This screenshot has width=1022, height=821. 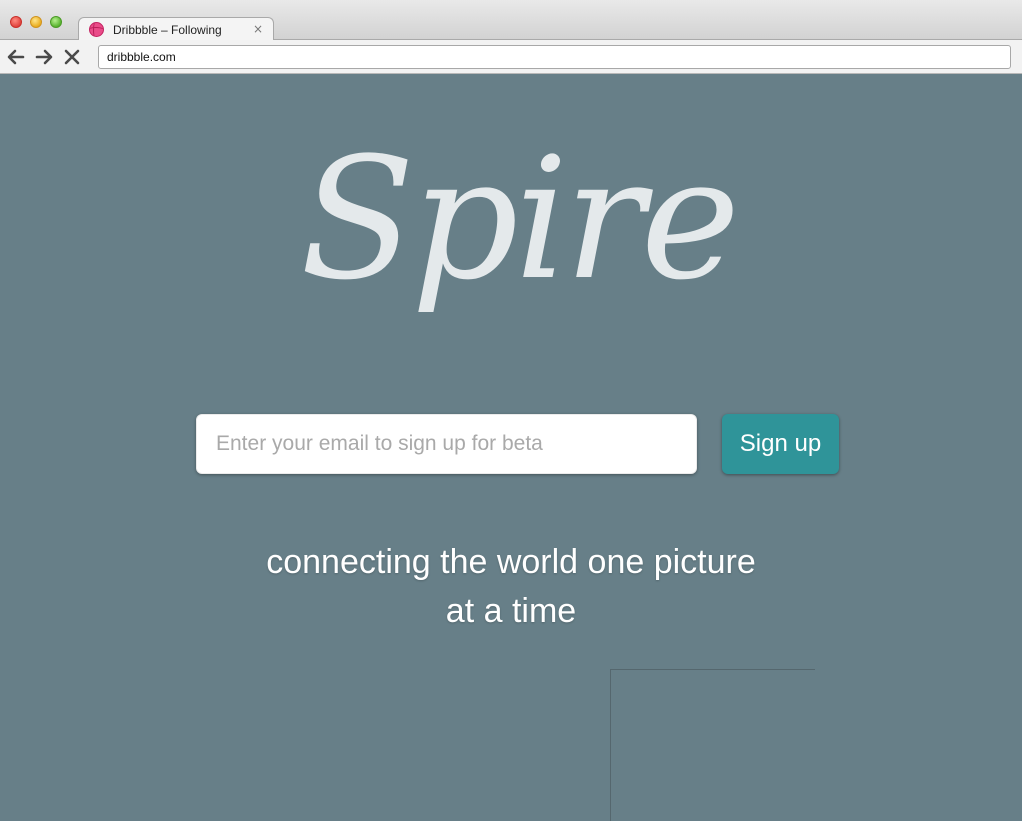 I want to click on email-input, so click(x=446, y=444).